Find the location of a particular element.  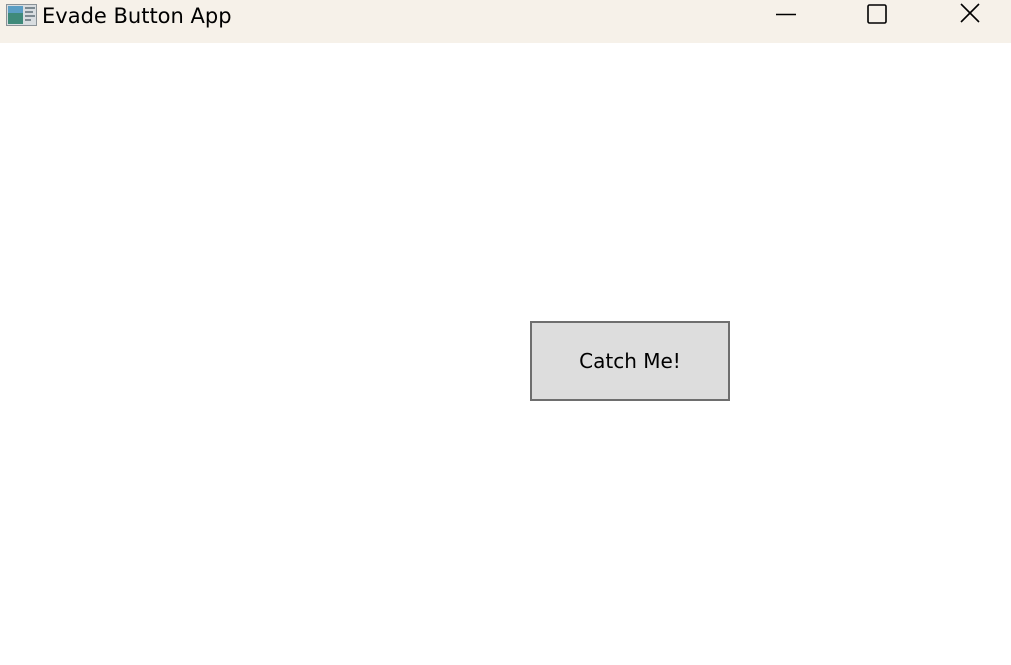

maximize-button is located at coordinates (877, 15).